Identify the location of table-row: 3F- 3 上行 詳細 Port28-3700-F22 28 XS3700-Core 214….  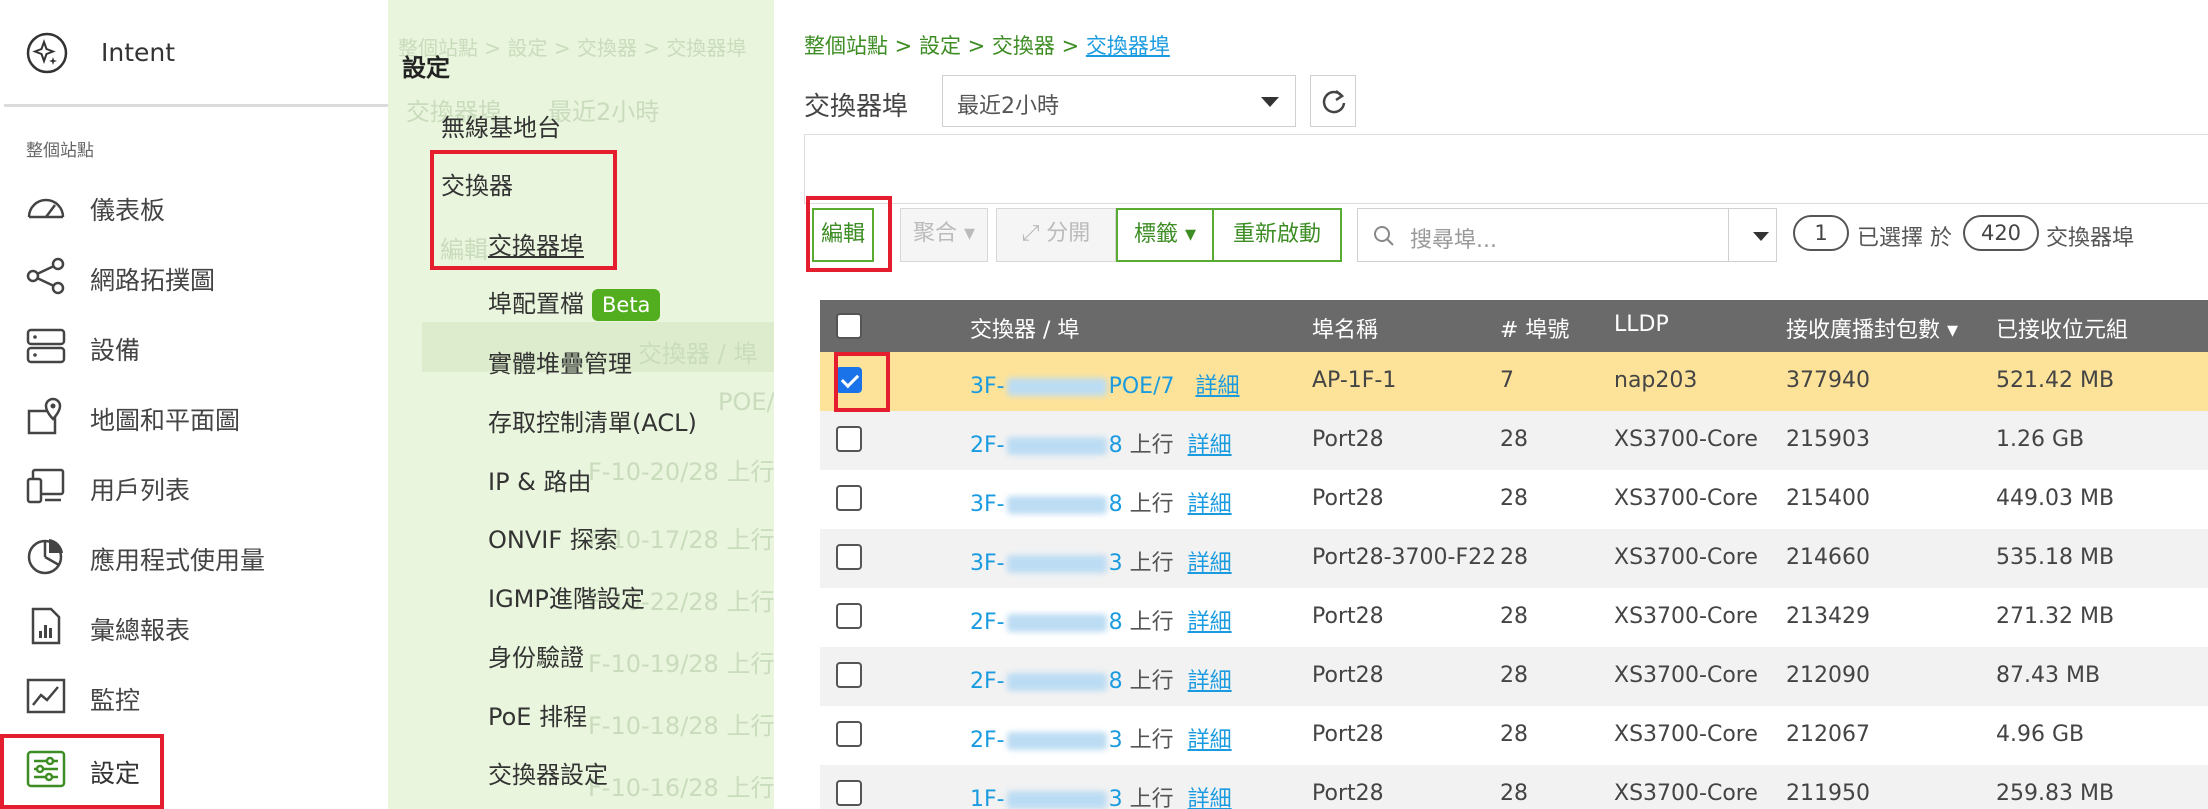
(1514, 558).